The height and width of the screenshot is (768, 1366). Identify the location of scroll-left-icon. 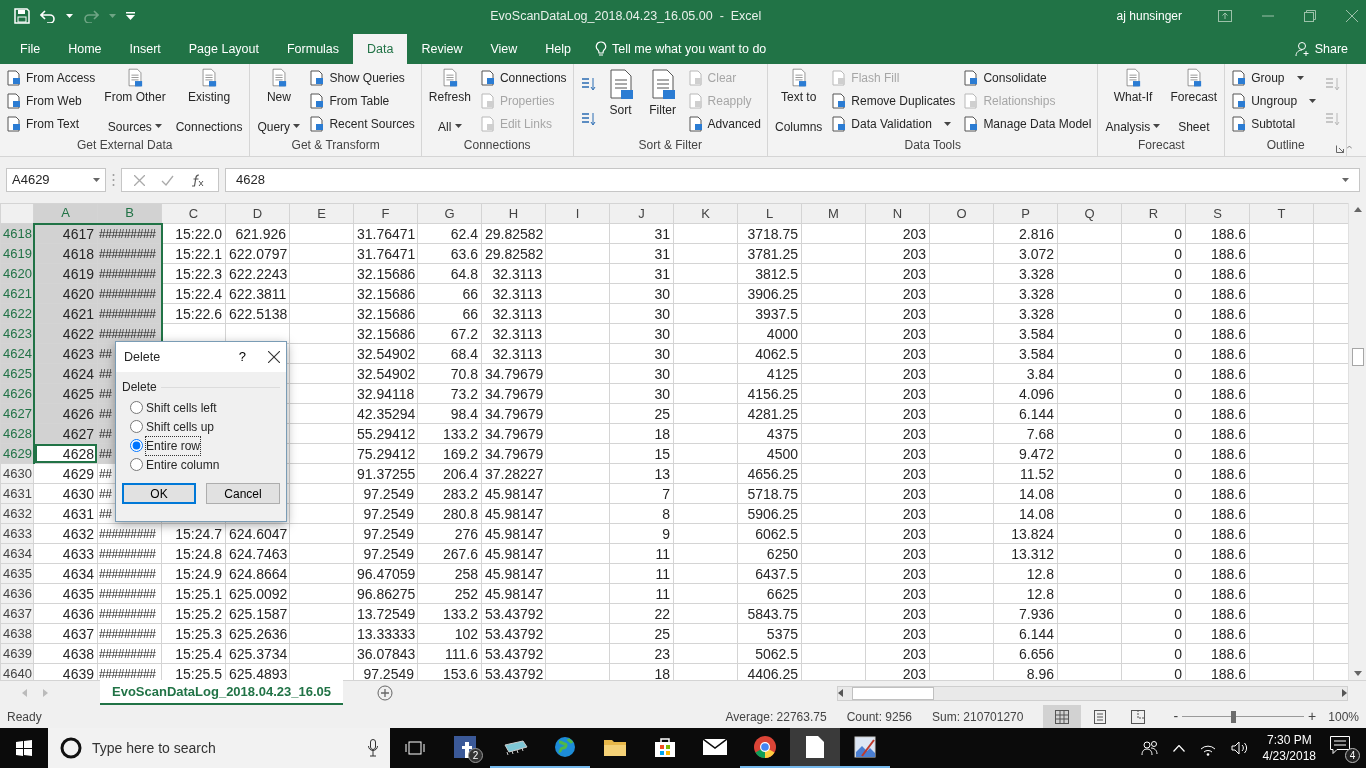
(840, 693).